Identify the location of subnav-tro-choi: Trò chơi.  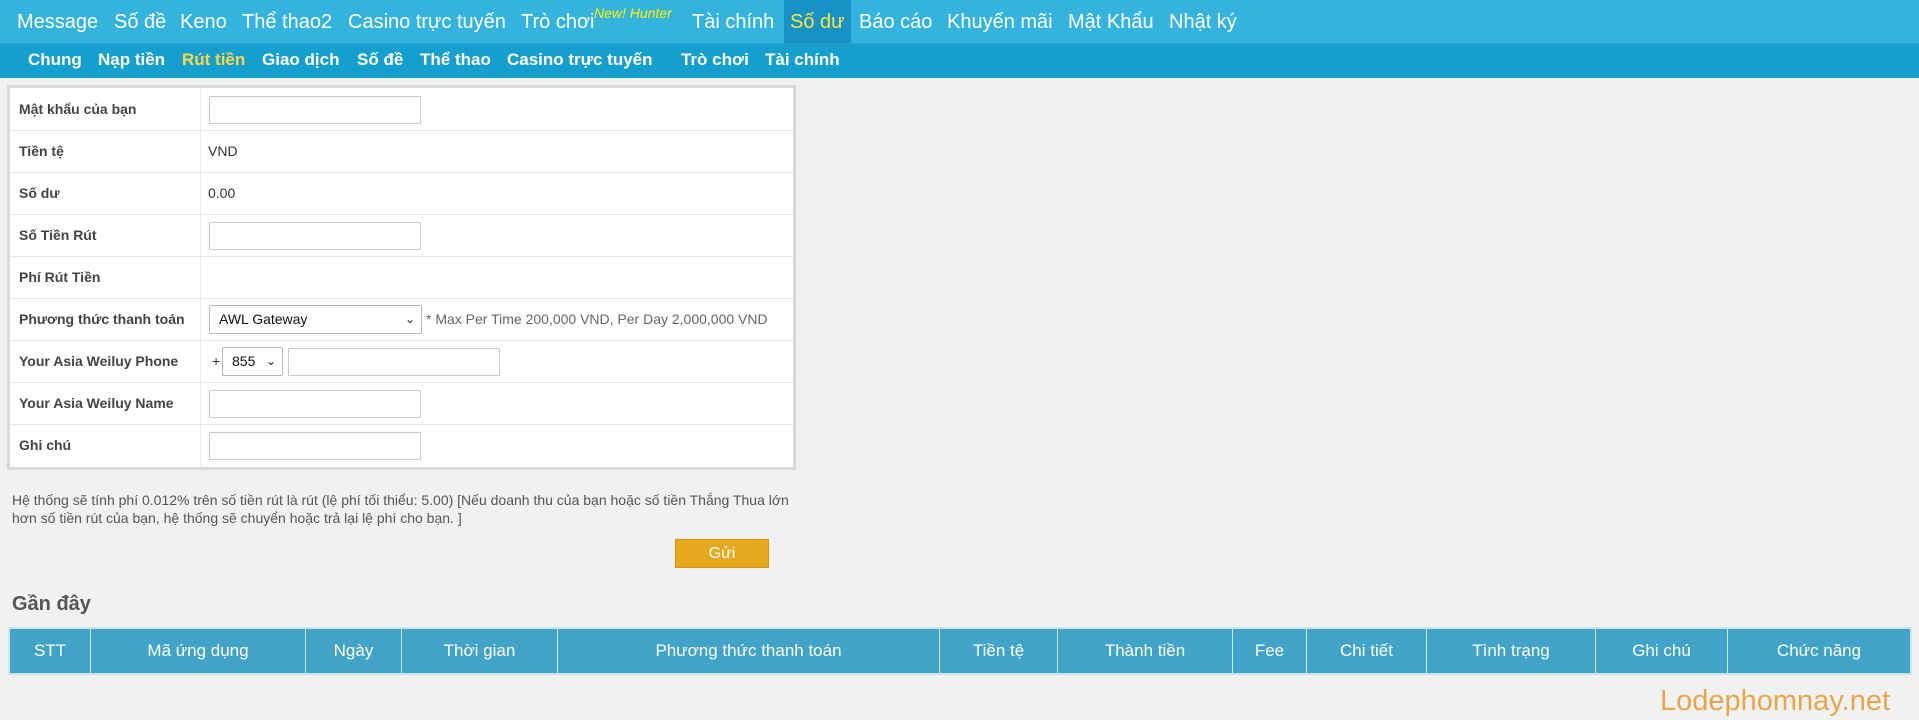
(715, 61).